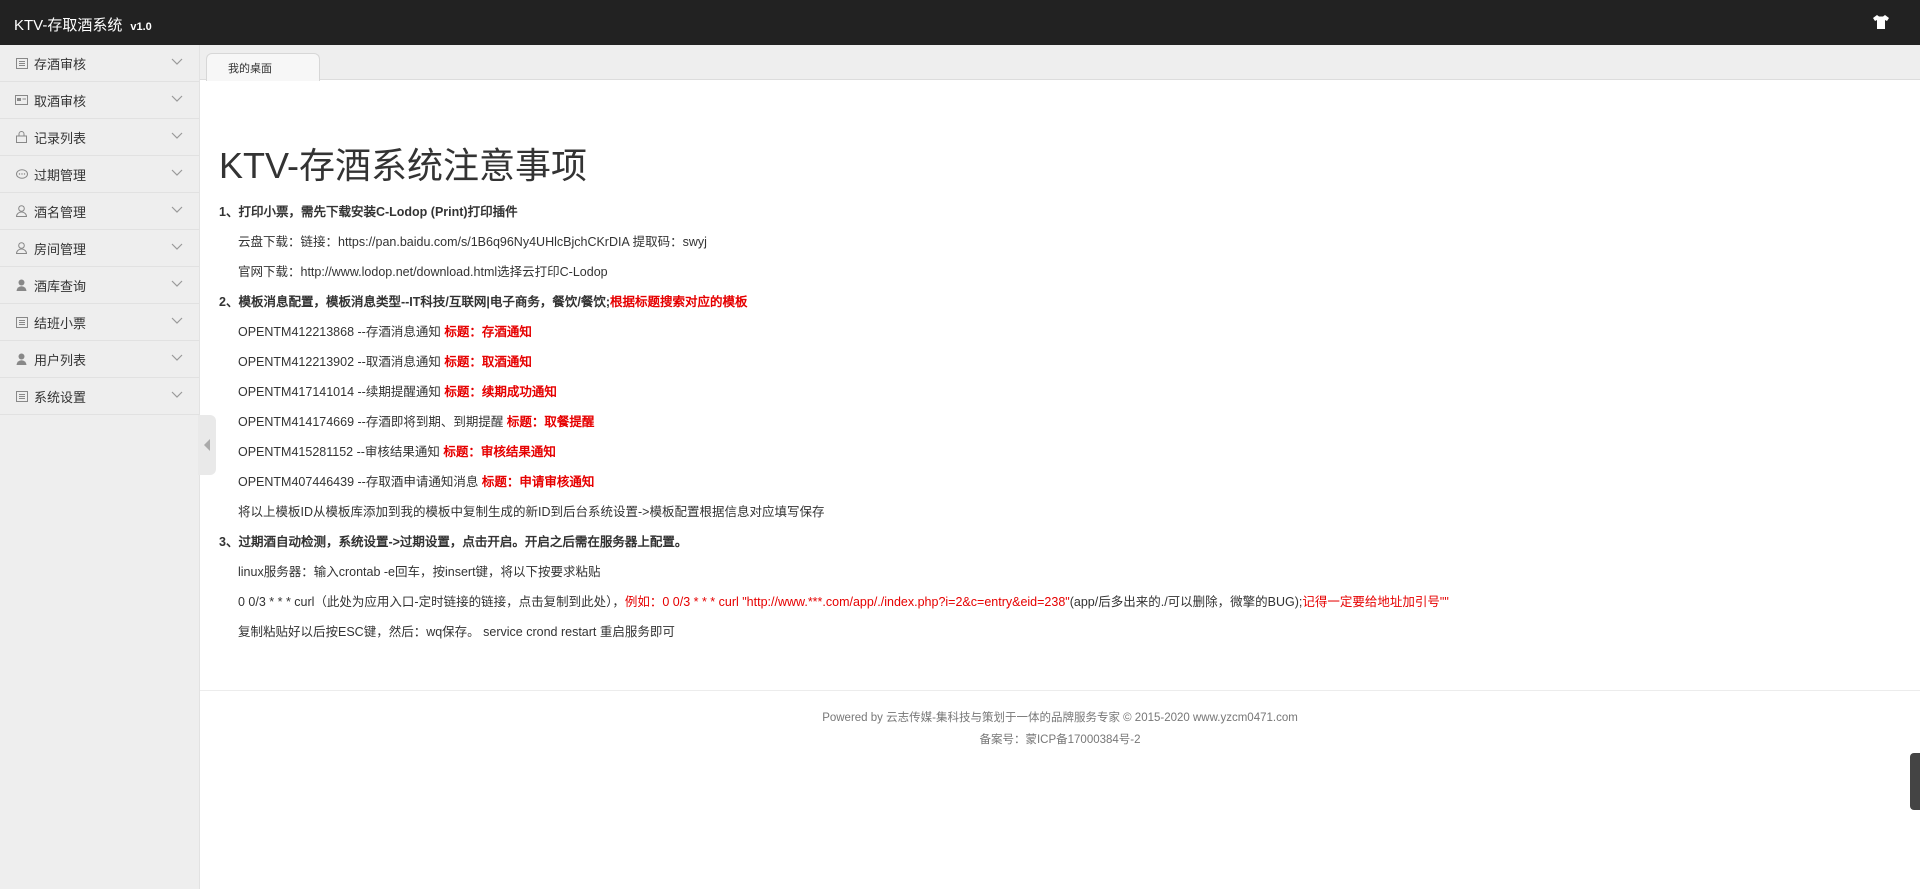  What do you see at coordinates (60, 286) in the screenshot?
I see `sidebar-item-label: 酒库查询` at bounding box center [60, 286].